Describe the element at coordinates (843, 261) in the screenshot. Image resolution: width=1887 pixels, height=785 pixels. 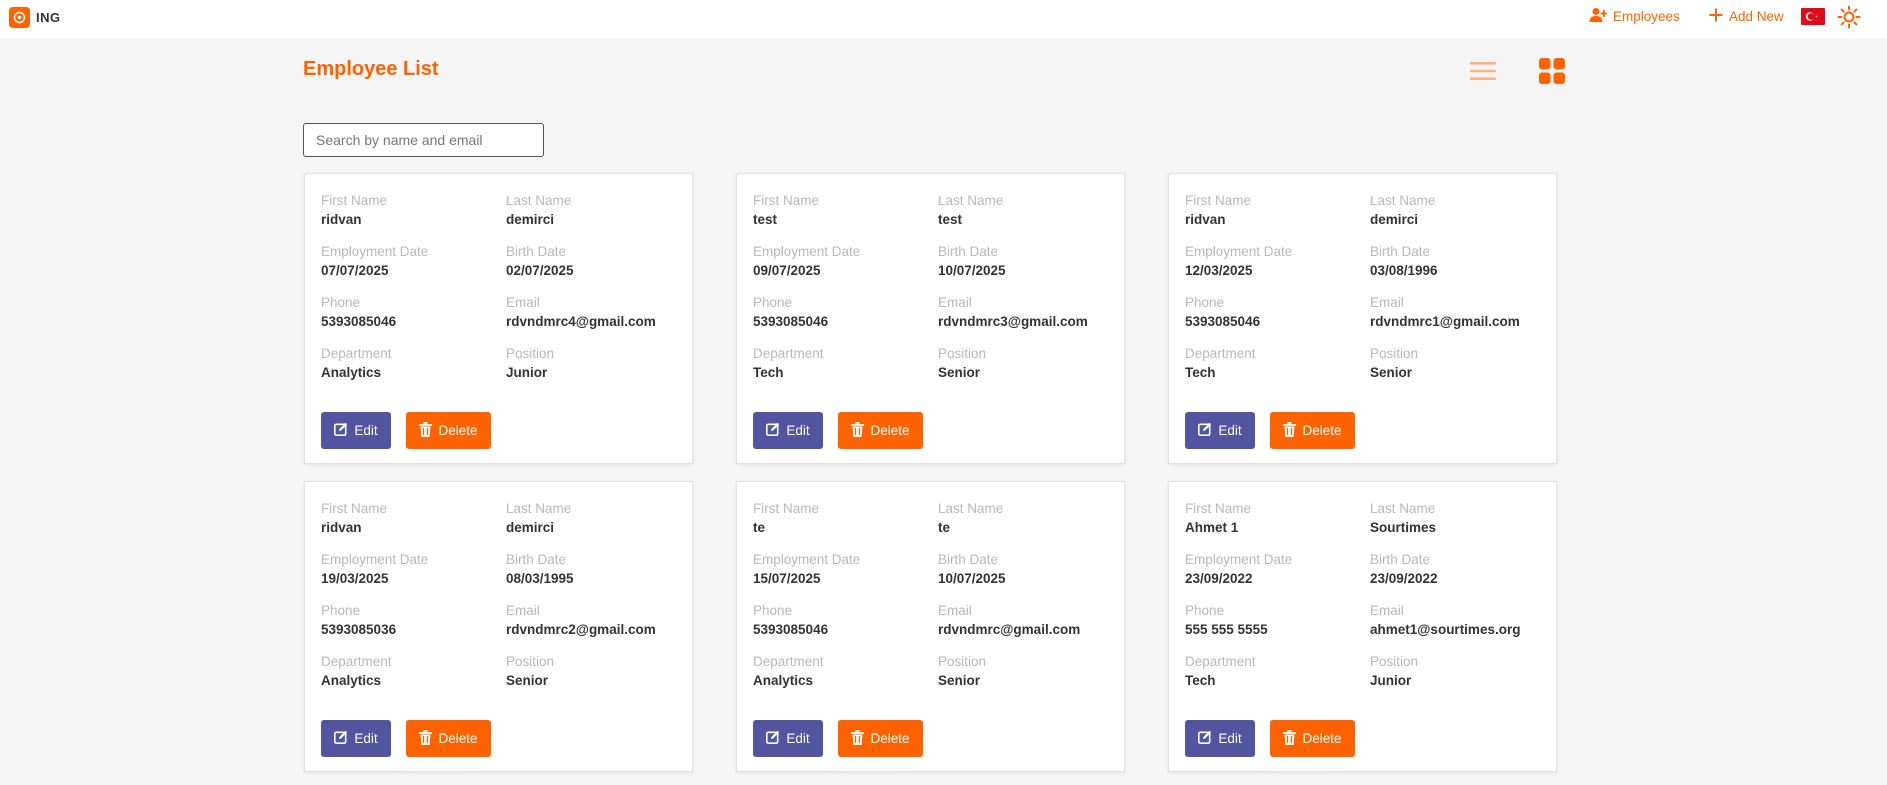
I see `field-employment-date: Employment Date 09/07/2025` at that location.